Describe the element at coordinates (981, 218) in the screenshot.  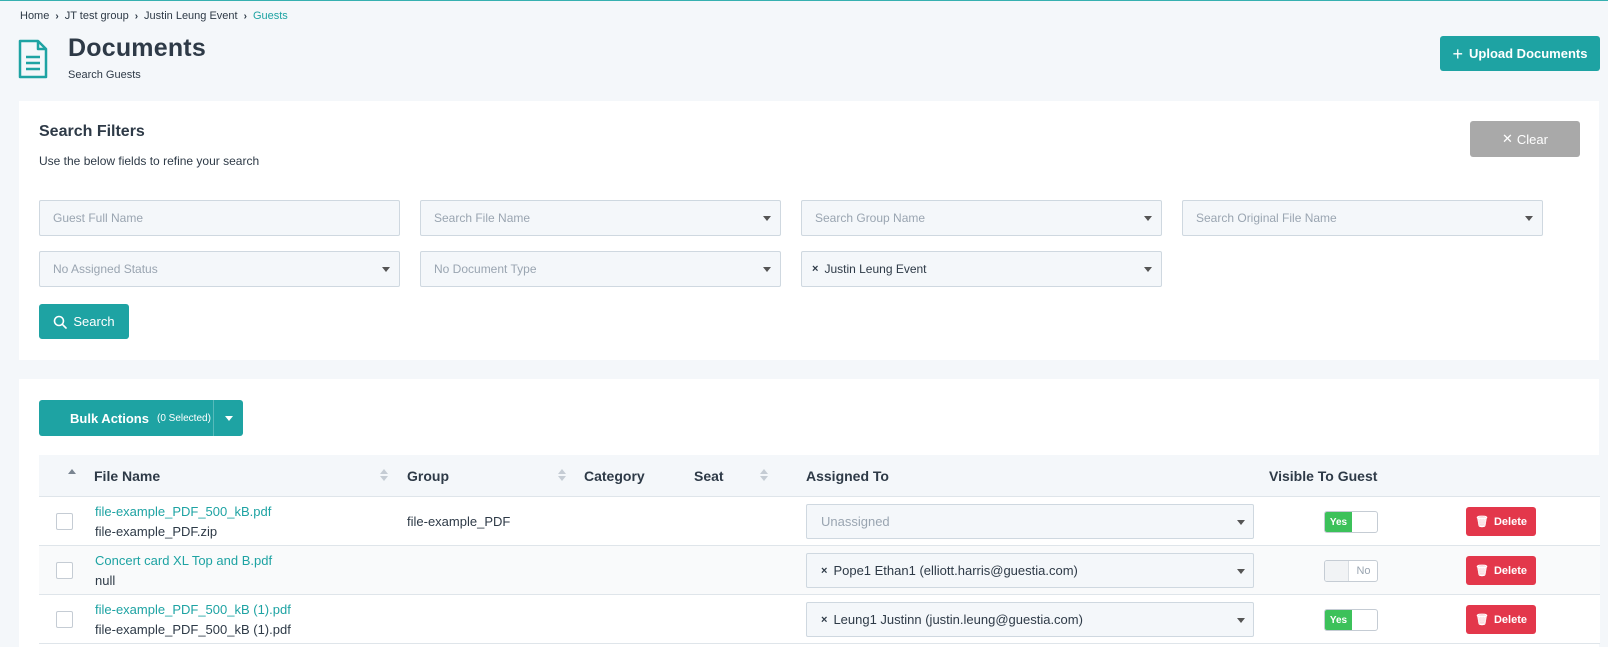
I see `group-name-select: Search Group Name` at that location.